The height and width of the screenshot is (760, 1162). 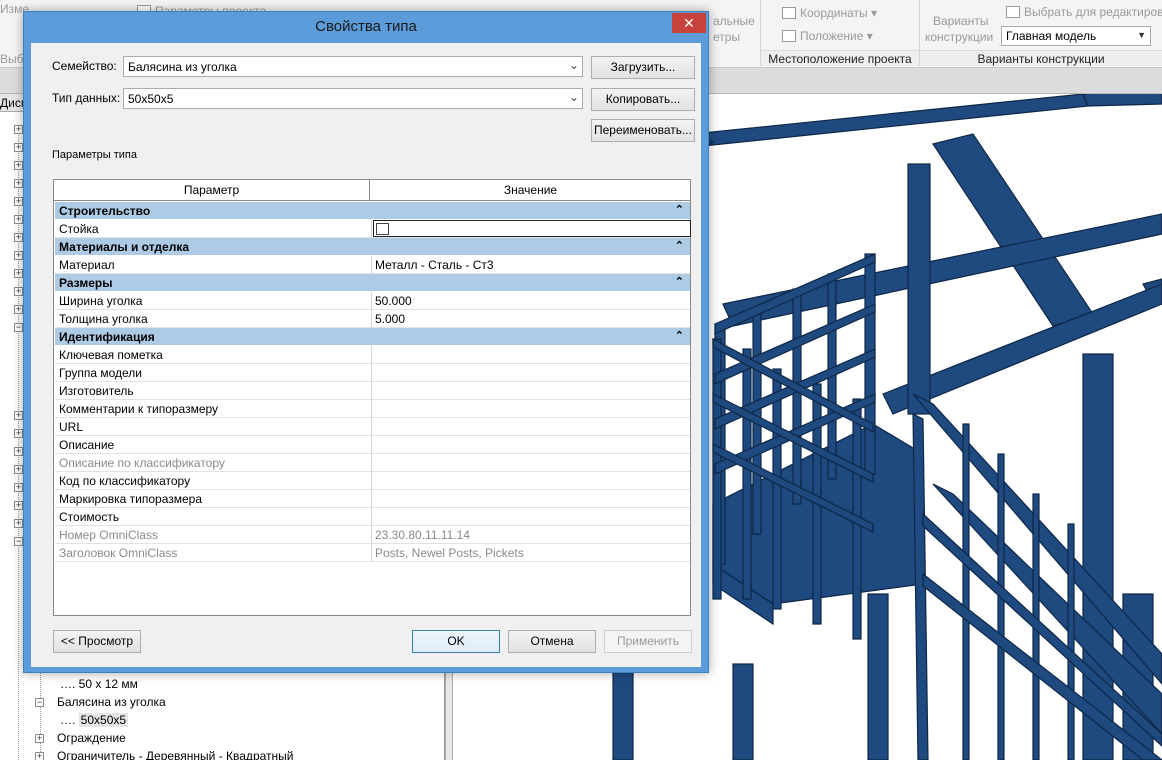 I want to click on coordinates-label: Координаты, so click(x=834, y=13).